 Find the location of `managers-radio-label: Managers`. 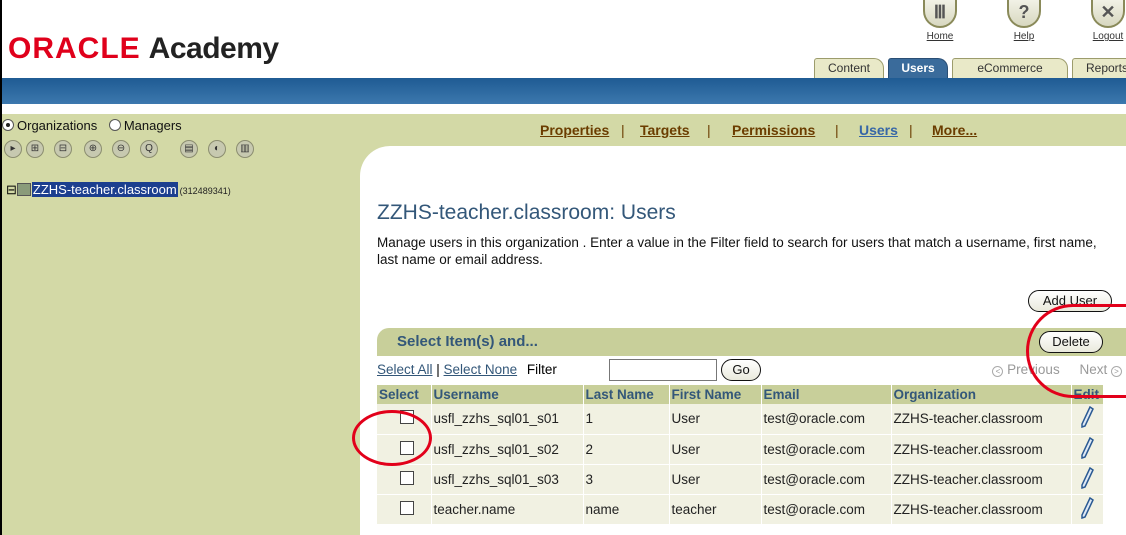

managers-radio-label: Managers is located at coordinates (153, 125).